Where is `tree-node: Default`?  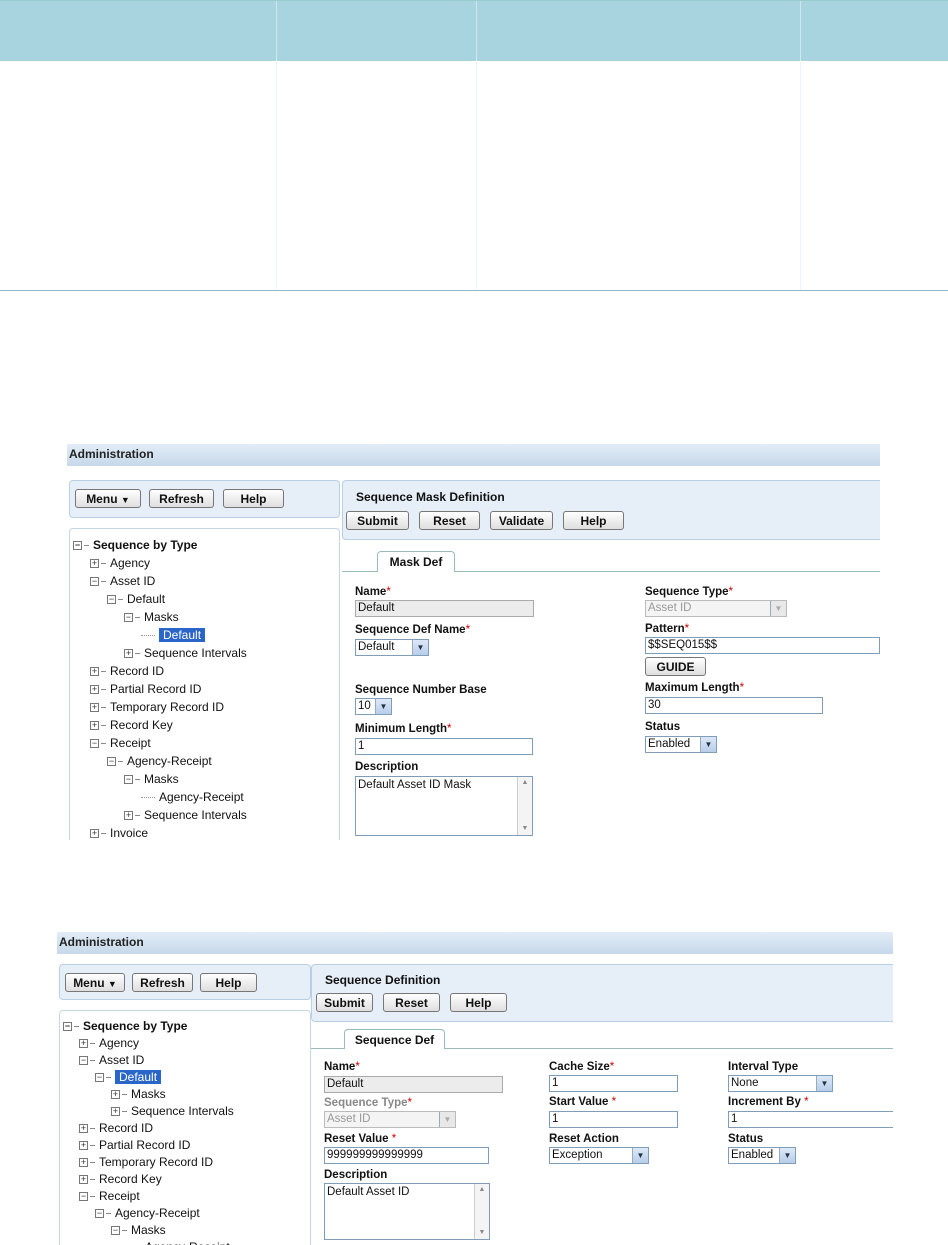 tree-node: Default is located at coordinates (173, 635).